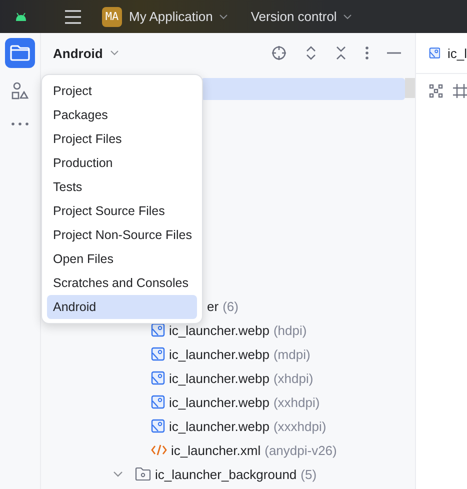  I want to click on tree-item: ic_launcher.xml, so click(216, 450).